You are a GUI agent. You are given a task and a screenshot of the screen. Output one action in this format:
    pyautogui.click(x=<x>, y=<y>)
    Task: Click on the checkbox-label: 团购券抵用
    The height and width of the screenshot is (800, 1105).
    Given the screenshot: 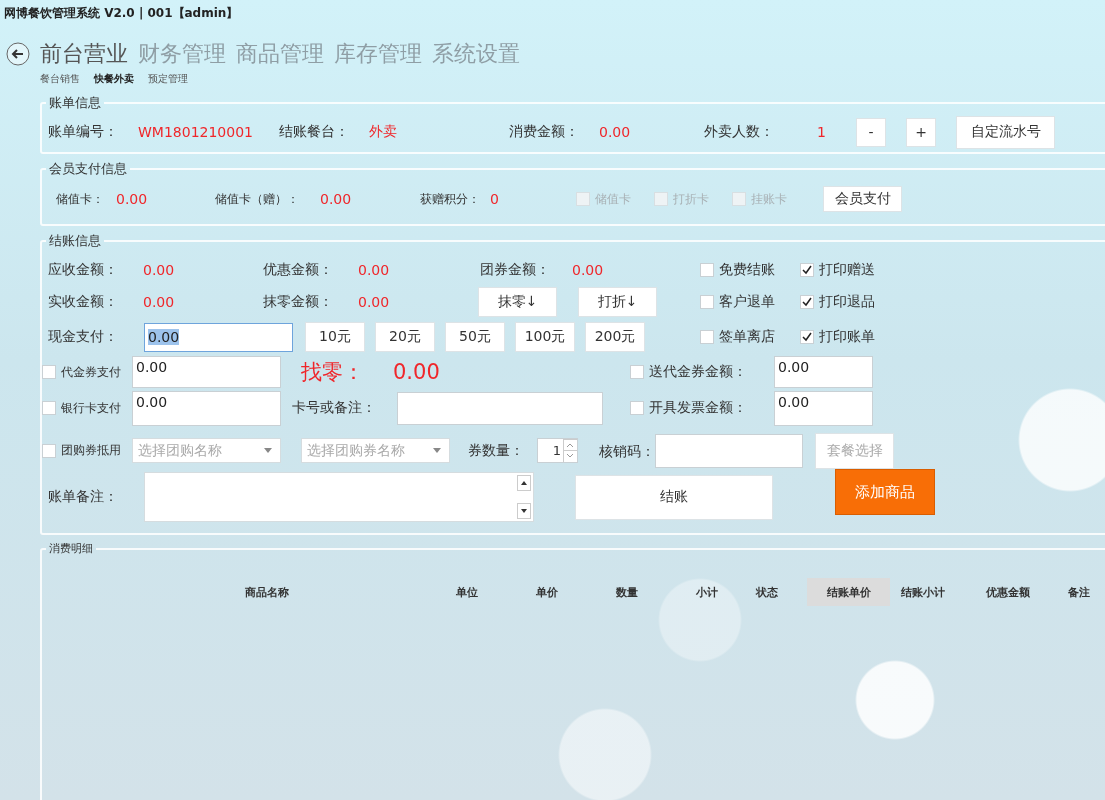 What is the action you would take?
    pyautogui.click(x=91, y=450)
    